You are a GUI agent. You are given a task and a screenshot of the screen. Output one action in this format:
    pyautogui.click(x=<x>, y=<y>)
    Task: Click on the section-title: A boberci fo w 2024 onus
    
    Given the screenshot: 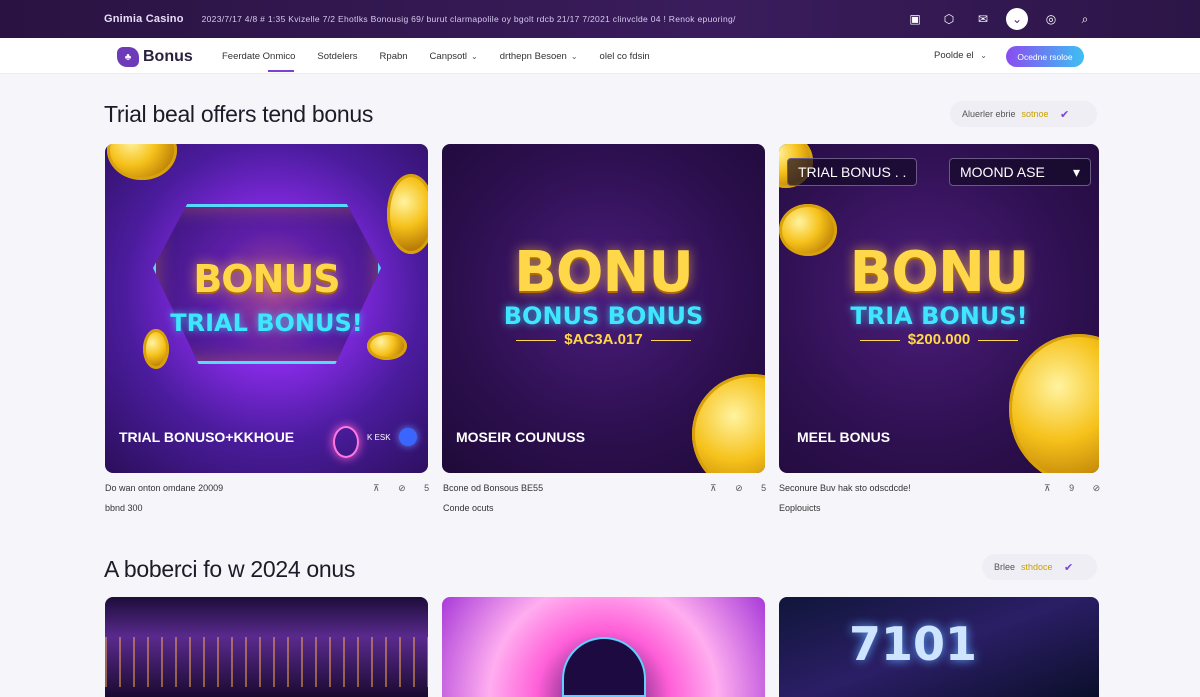 What is the action you would take?
    pyautogui.click(x=230, y=569)
    